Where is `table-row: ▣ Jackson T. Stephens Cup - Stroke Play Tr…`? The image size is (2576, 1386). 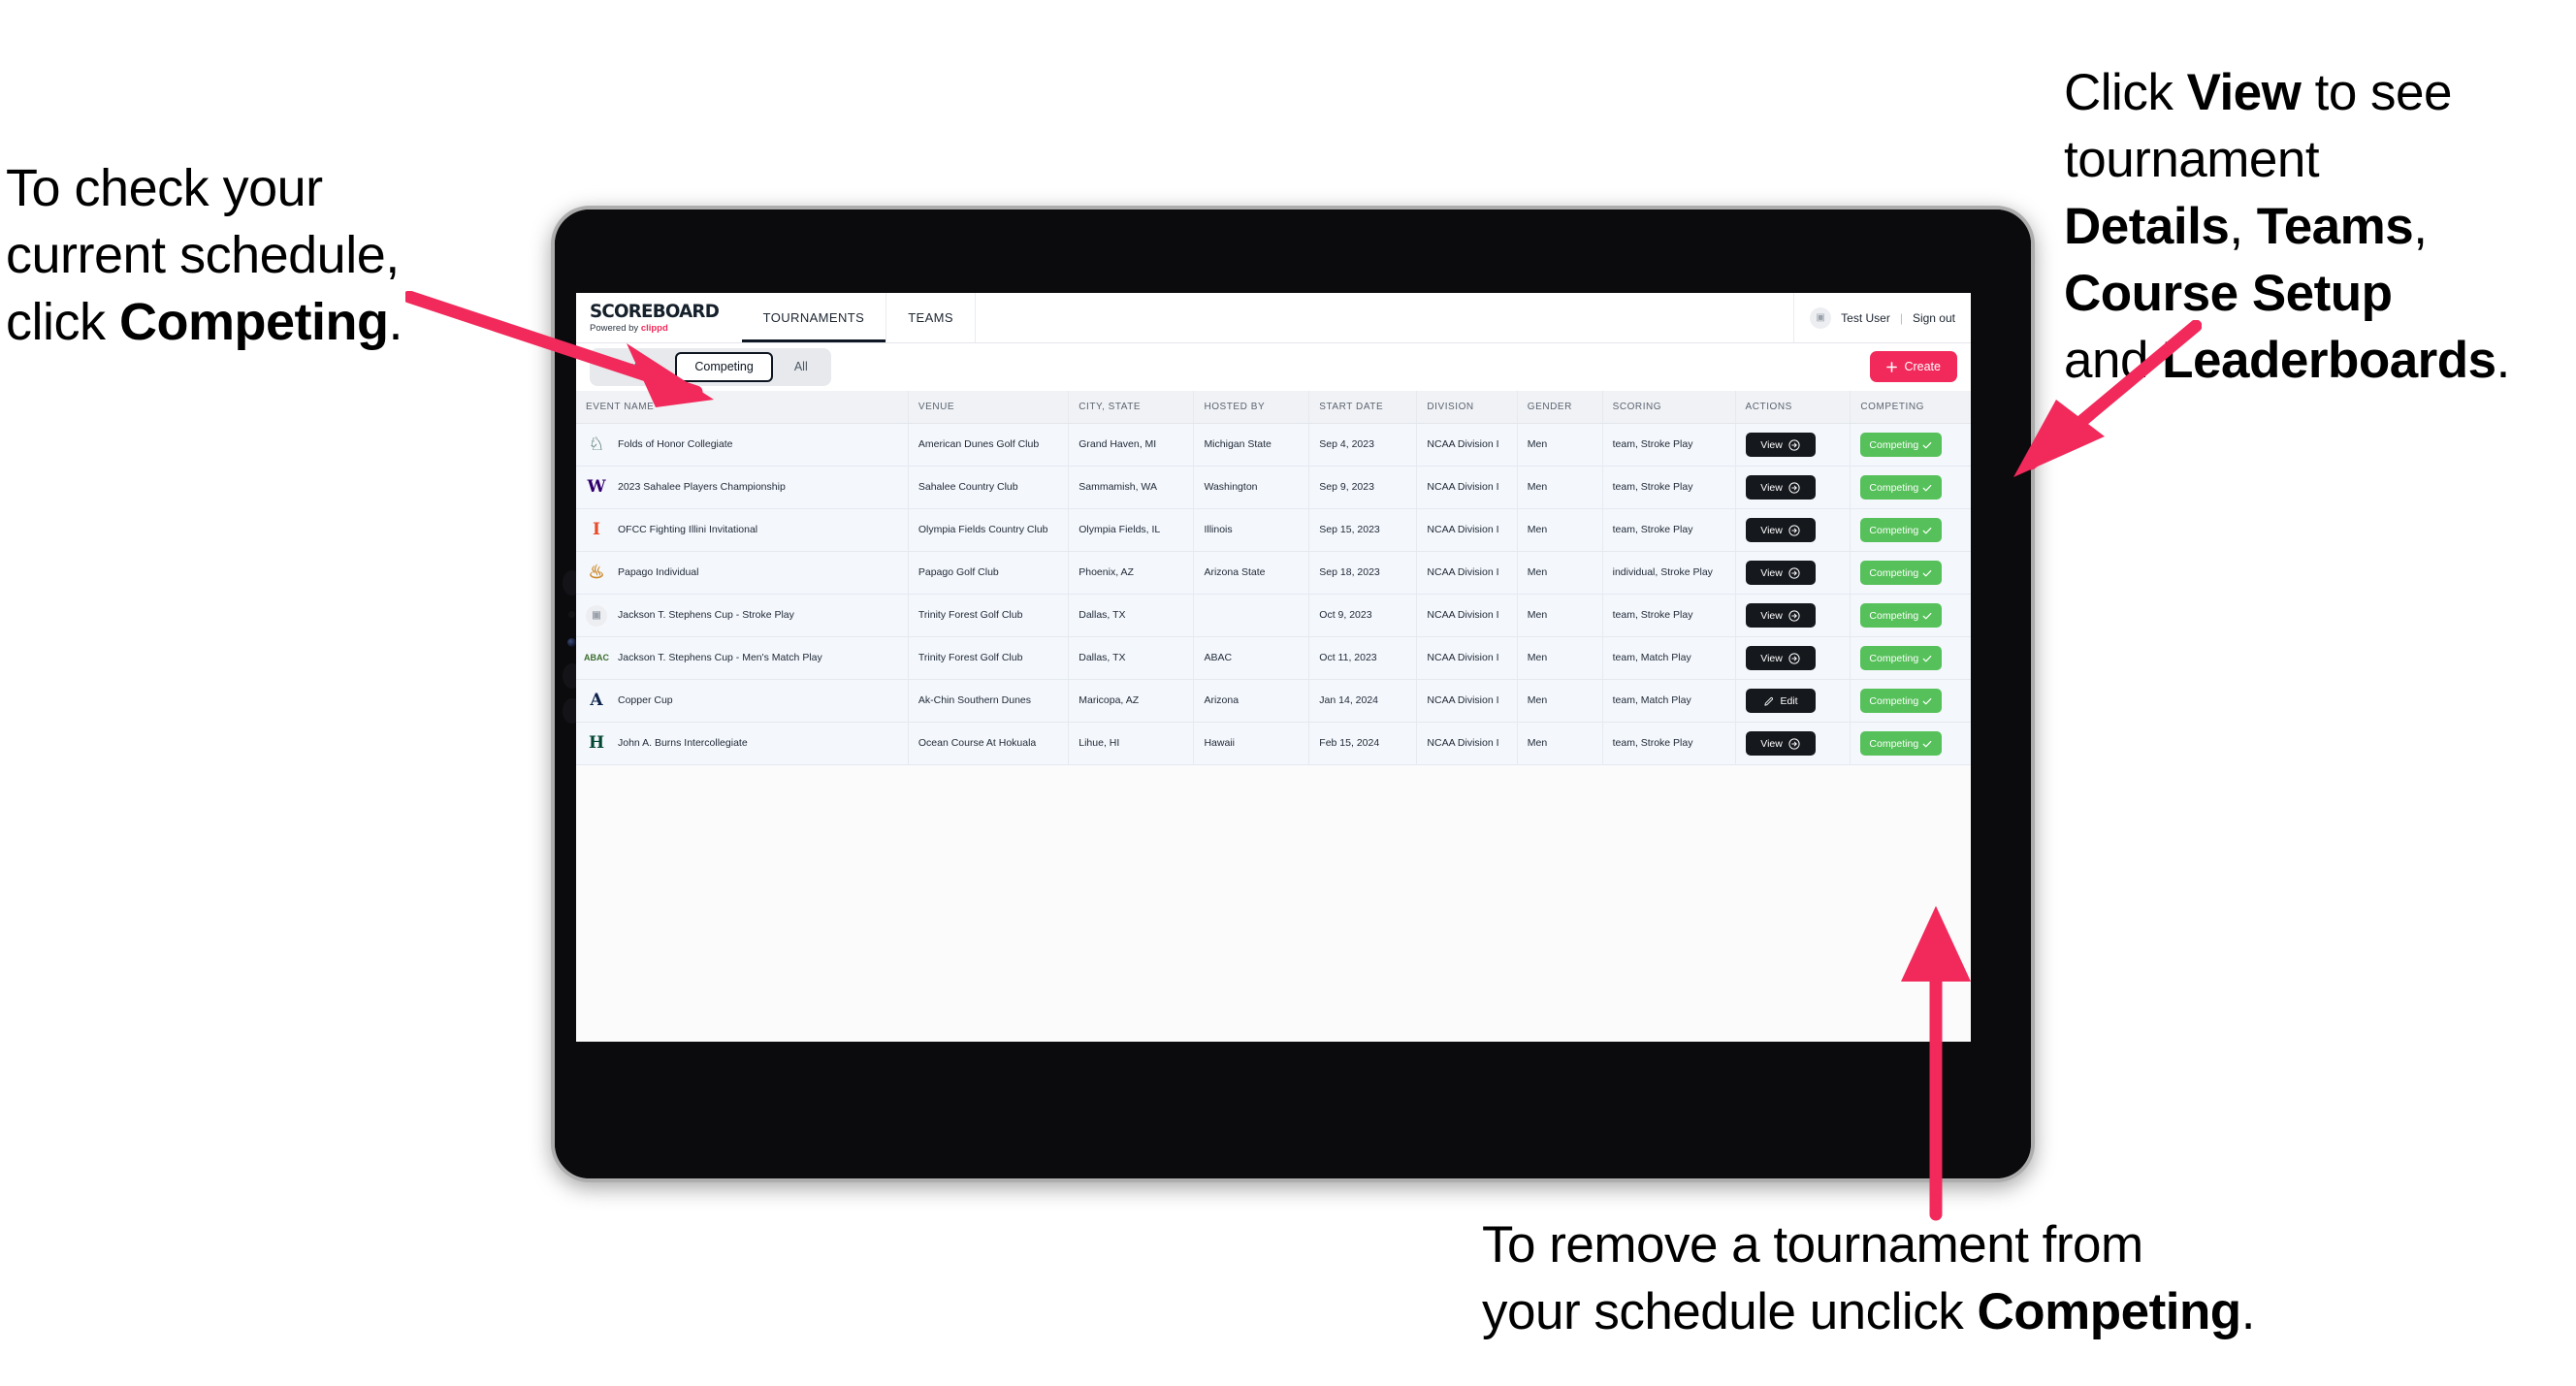 table-row: ▣ Jackson T. Stephens Cup - Stroke Play Tr… is located at coordinates (1273, 615).